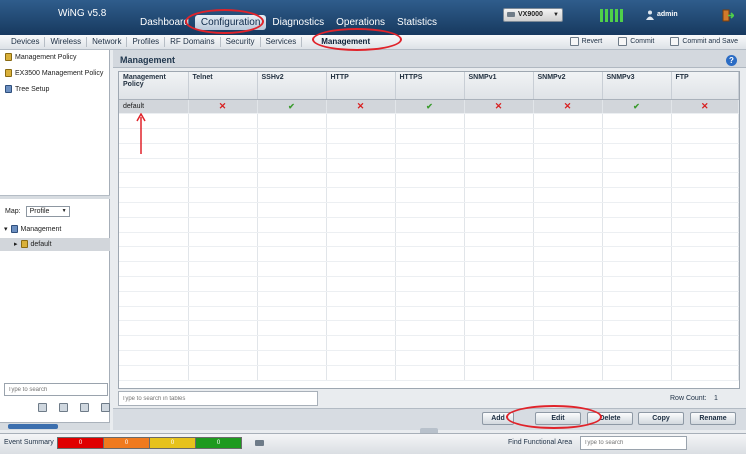 Image resolution: width=746 pixels, height=454 pixels. Describe the element at coordinates (558, 418) in the screenshot. I see `edit-button: Edit` at that location.